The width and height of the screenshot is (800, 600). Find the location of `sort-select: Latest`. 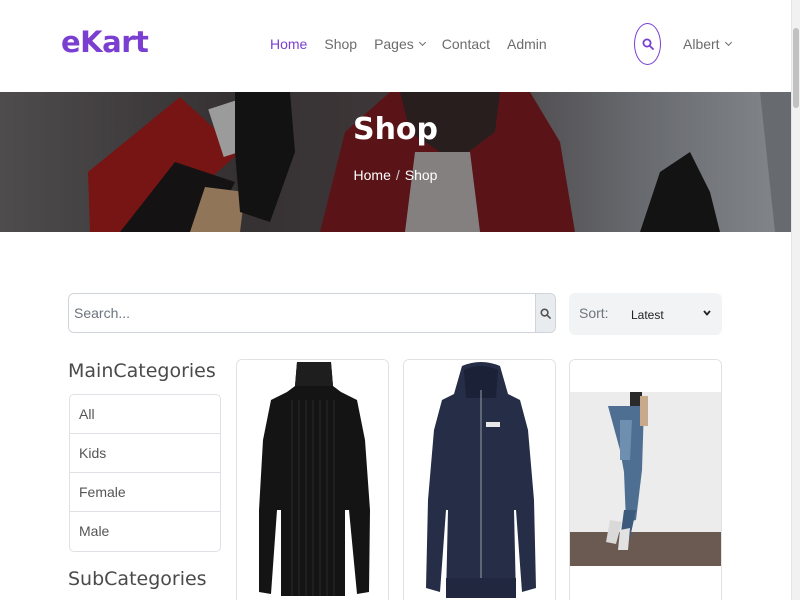

sort-select: Latest is located at coordinates (647, 315).